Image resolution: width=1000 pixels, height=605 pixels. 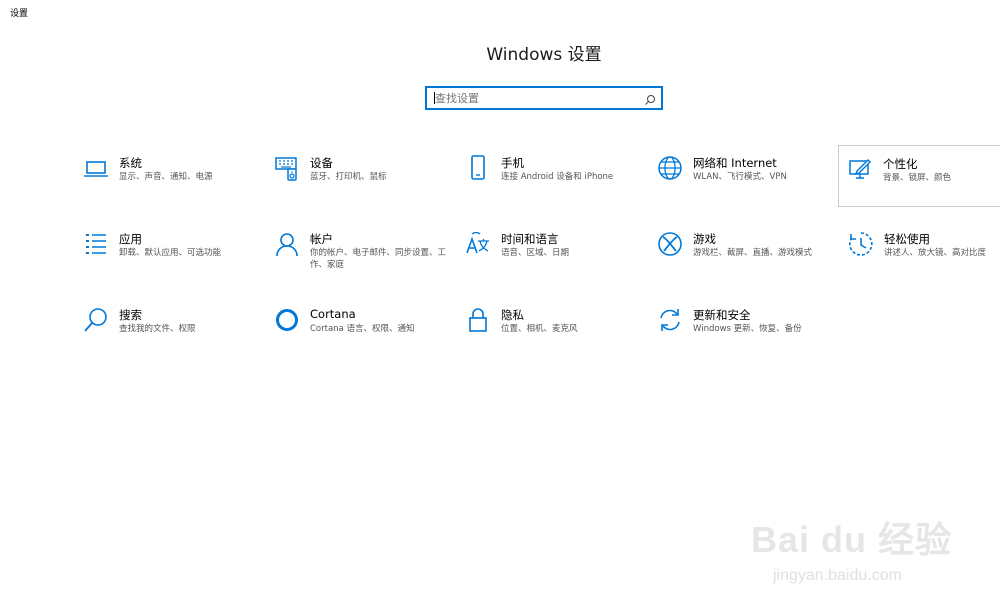 What do you see at coordinates (670, 244) in the screenshot?
I see `xbox-icon` at bounding box center [670, 244].